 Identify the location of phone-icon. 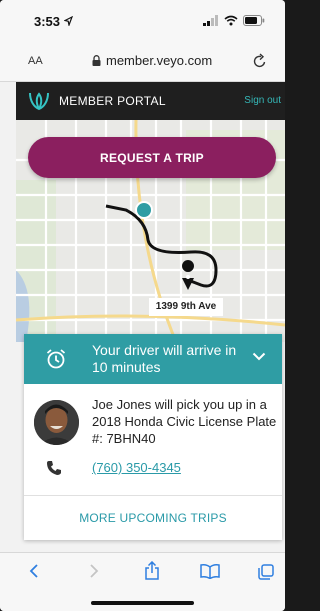
(54, 468).